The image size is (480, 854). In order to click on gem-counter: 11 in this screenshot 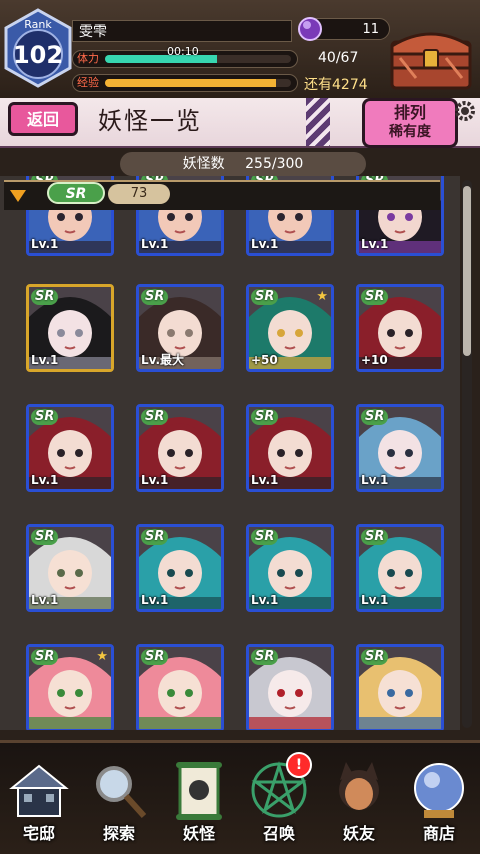, I will do `click(344, 29)`.